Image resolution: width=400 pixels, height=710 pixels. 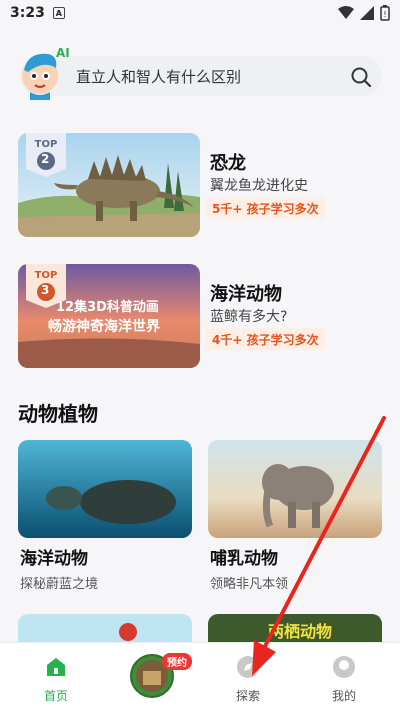 I want to click on nav-mine-label: 我的, so click(x=343, y=696).